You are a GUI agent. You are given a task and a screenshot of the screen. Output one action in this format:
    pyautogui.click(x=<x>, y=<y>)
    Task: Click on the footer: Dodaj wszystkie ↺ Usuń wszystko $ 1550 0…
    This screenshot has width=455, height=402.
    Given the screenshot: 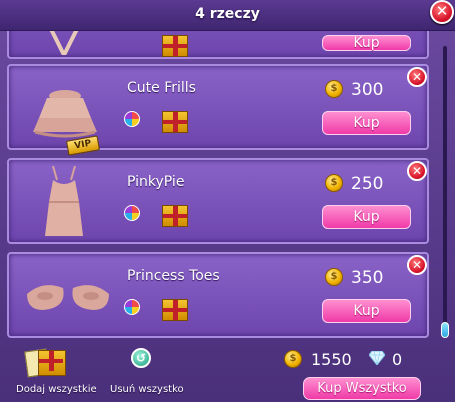 What is the action you would take?
    pyautogui.click(x=227, y=373)
    